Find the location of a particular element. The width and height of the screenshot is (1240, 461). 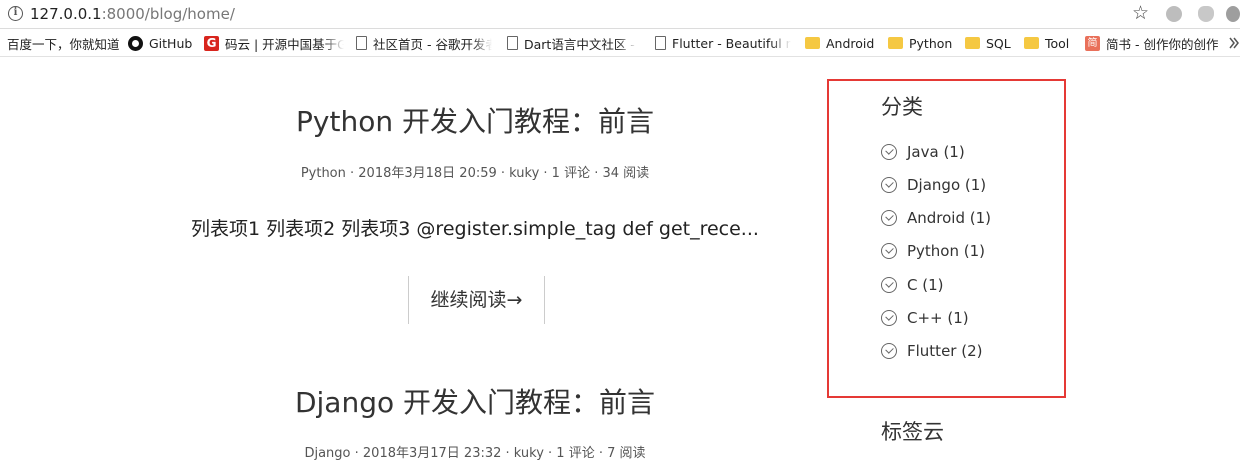

info-icon: i is located at coordinates (15, 13).